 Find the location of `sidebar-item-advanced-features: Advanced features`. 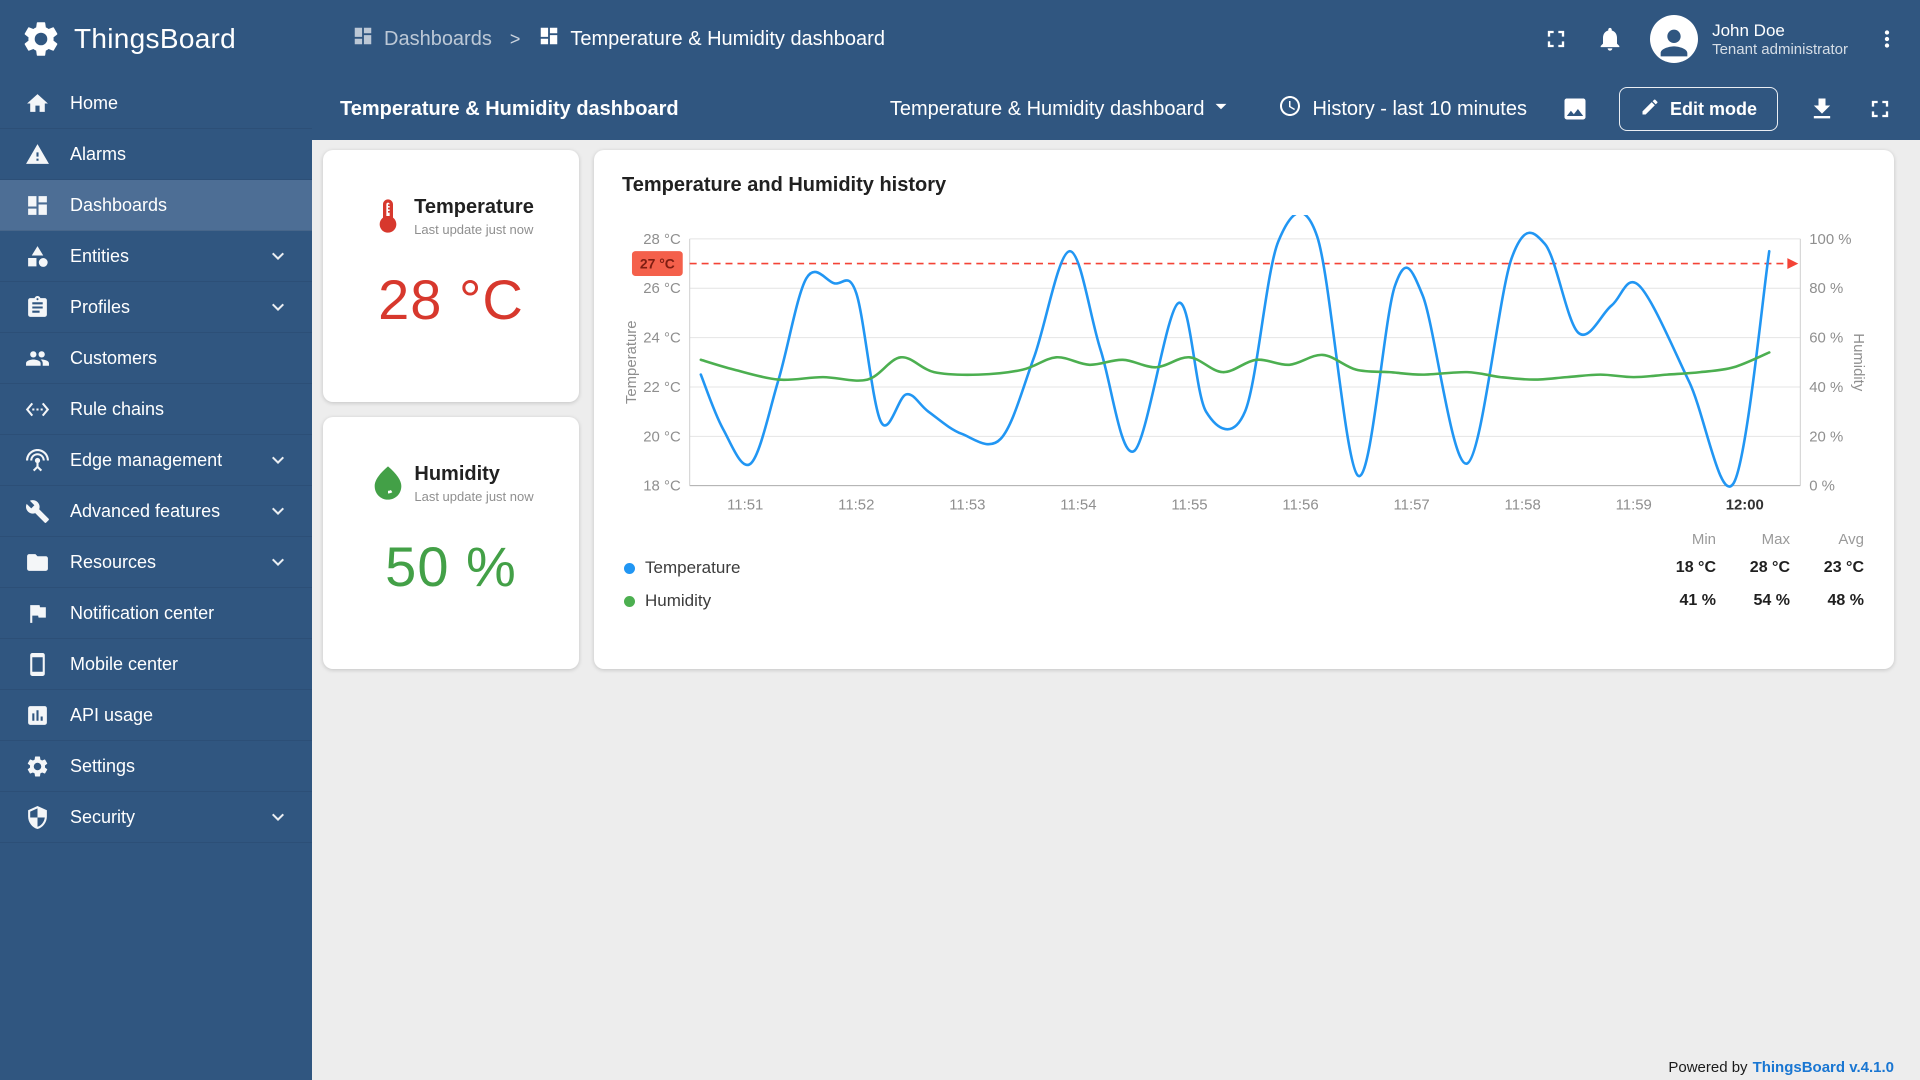

sidebar-item-advanced-features: Advanced features is located at coordinates (156, 511).